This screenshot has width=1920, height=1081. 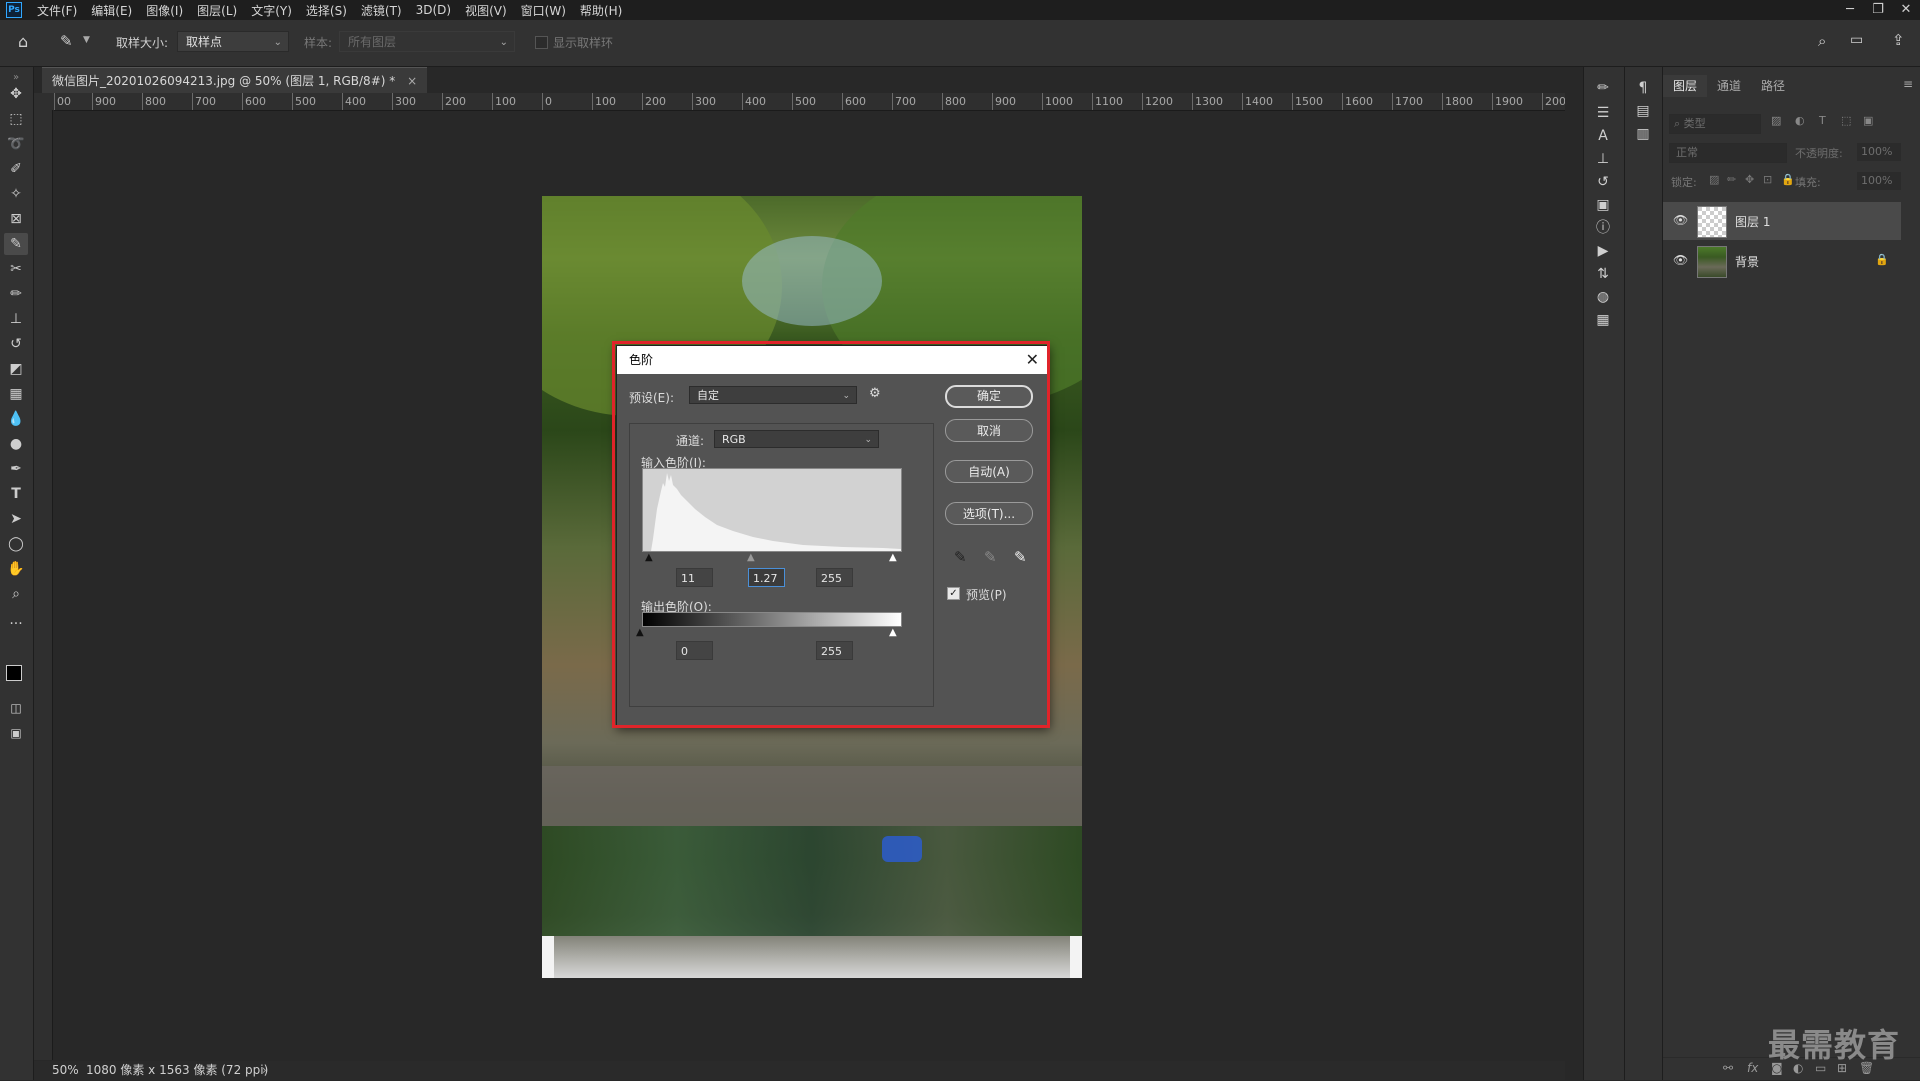 I want to click on layer-row-background: 👁 背景 🔒, so click(x=1782, y=261).